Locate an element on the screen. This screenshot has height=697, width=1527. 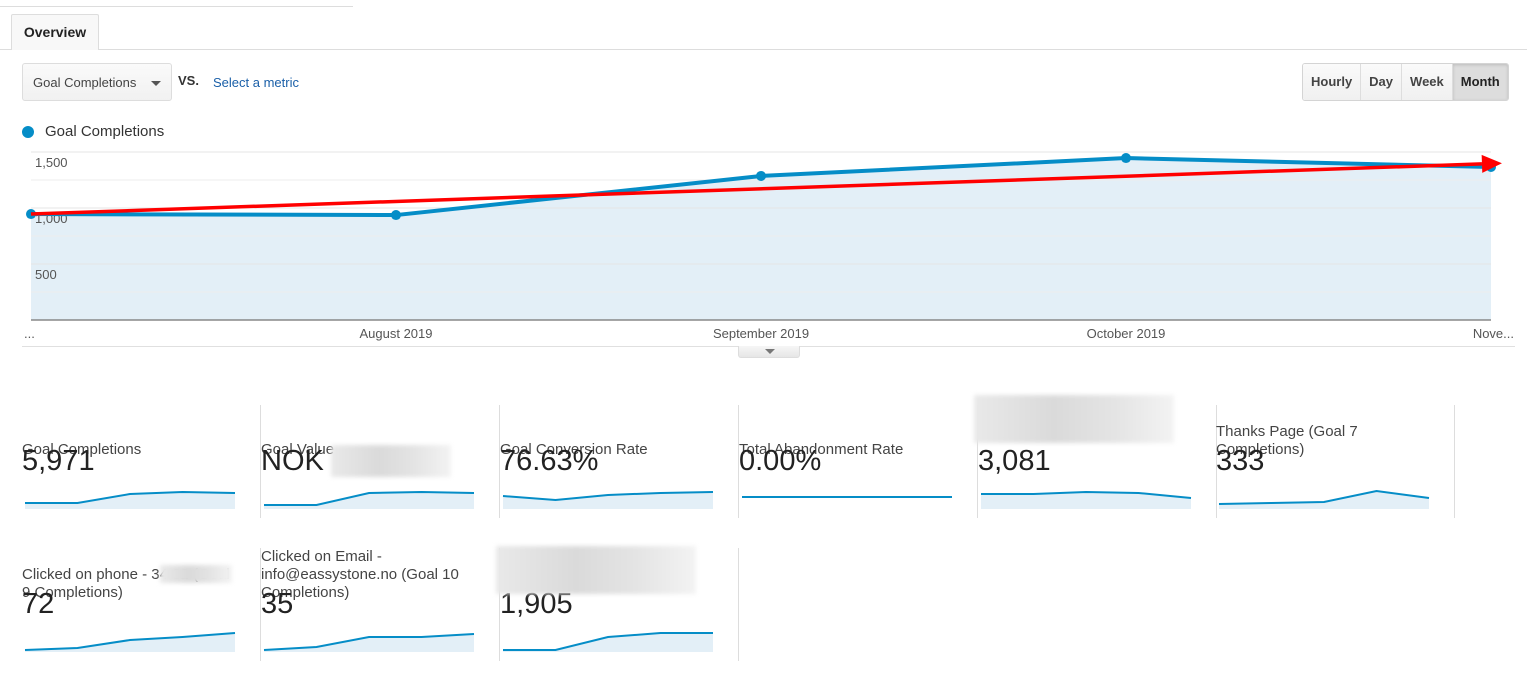
top-divider is located at coordinates (176, 6).